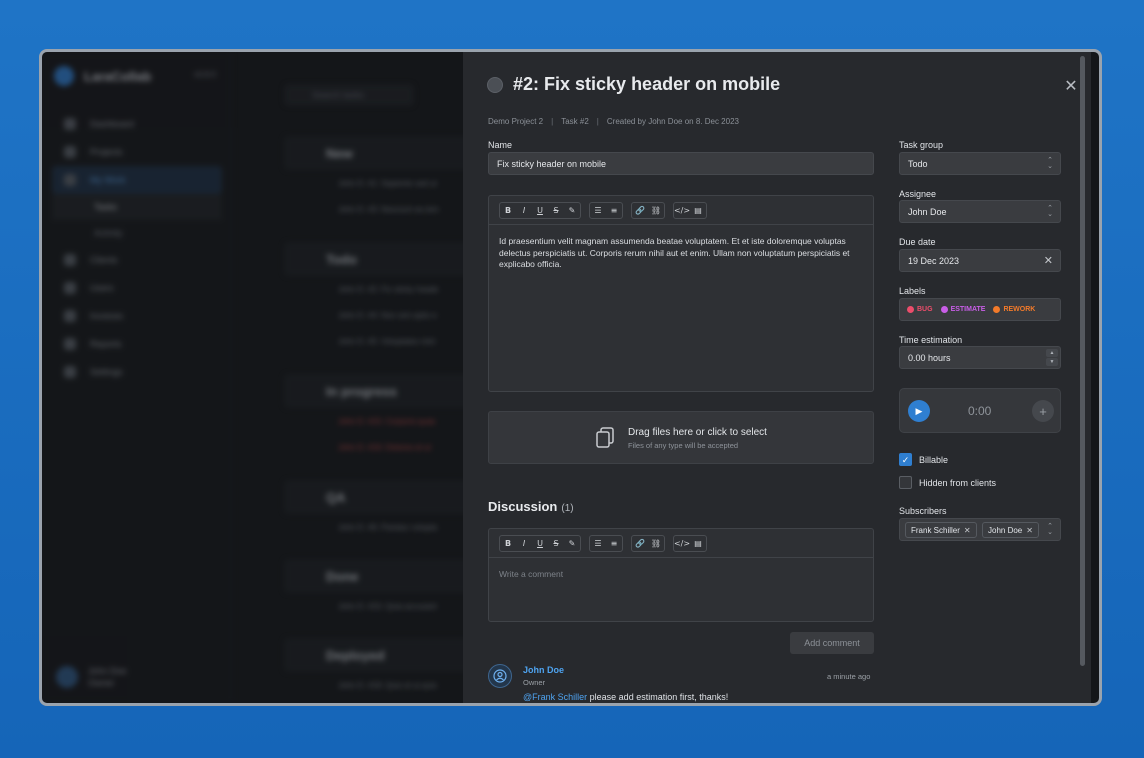  Describe the element at coordinates (905, 482) in the screenshot. I see `hidden-from-clients-checkbox` at that location.